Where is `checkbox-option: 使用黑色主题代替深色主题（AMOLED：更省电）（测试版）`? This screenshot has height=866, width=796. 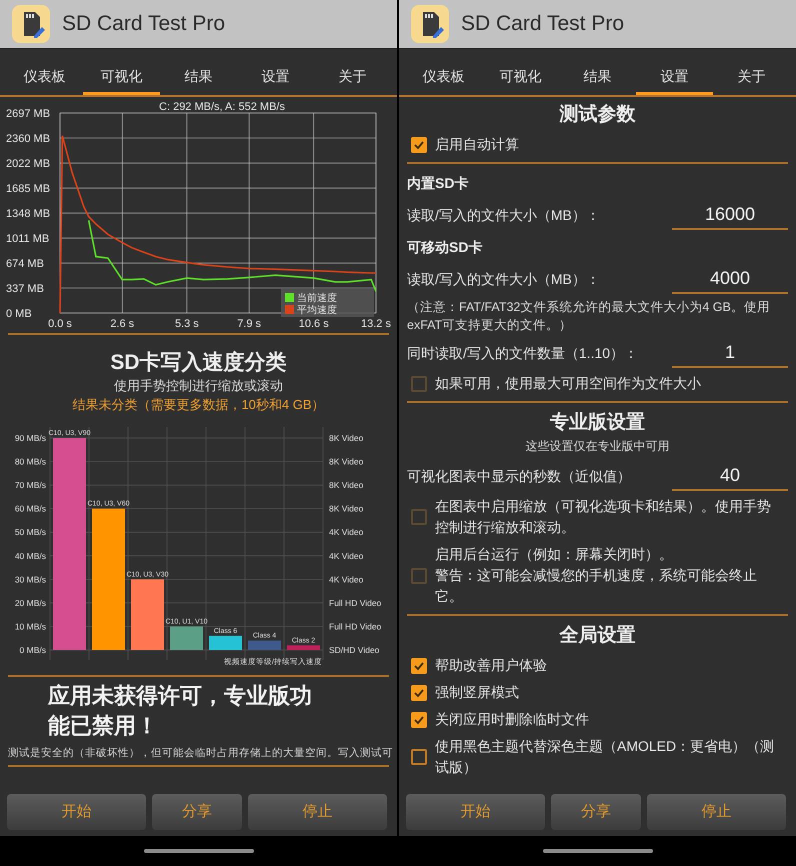
checkbox-option: 使用黑色主题代替深色主题（AMOLED：更省电）（测试版） is located at coordinates (597, 757).